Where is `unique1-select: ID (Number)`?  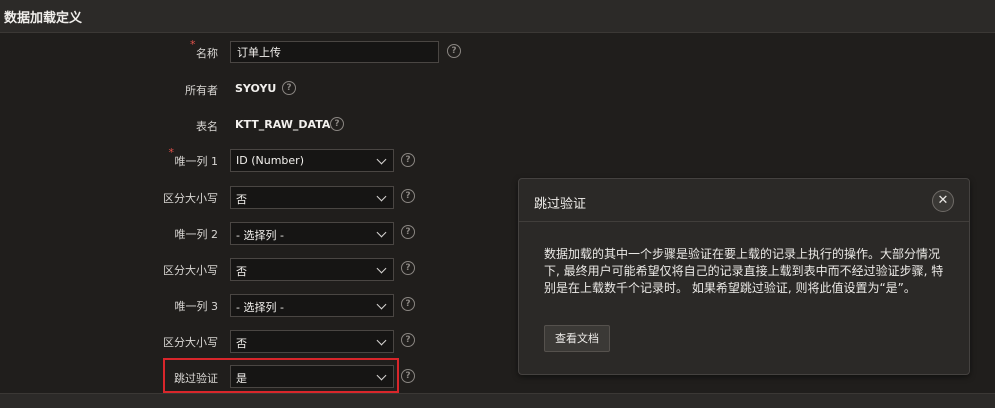 unique1-select: ID (Number) is located at coordinates (312, 160).